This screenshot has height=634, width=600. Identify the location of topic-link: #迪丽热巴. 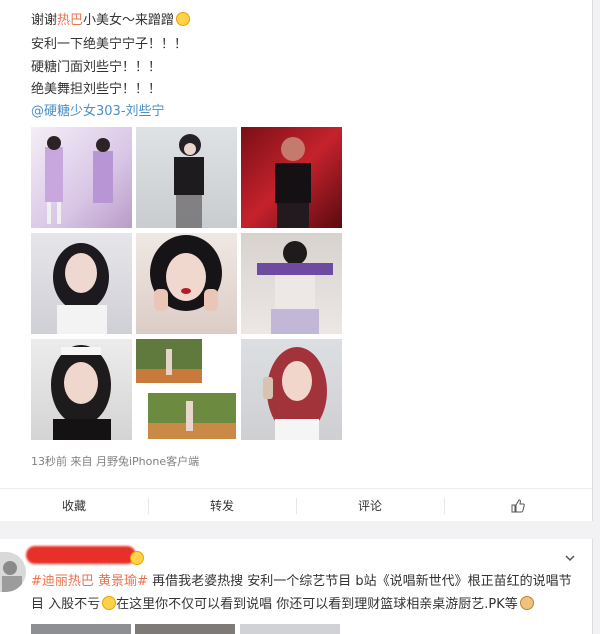
(62, 581).